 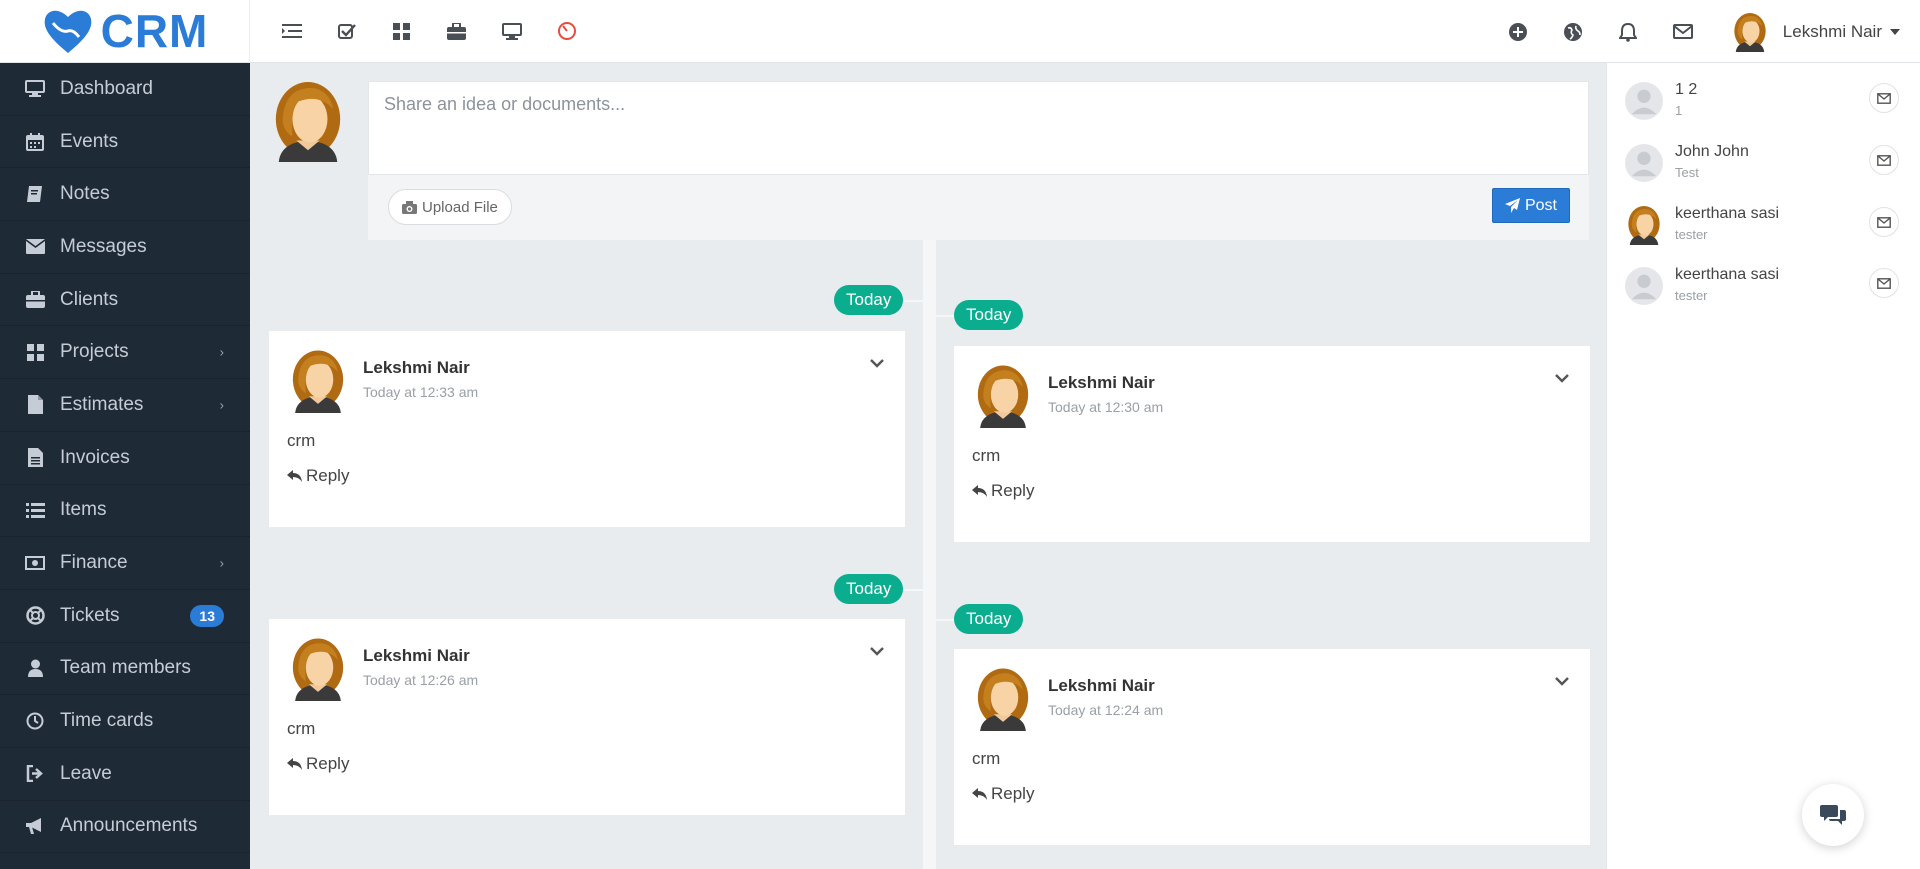 What do you see at coordinates (1895, 31) in the screenshot?
I see `caret-down-icon` at bounding box center [1895, 31].